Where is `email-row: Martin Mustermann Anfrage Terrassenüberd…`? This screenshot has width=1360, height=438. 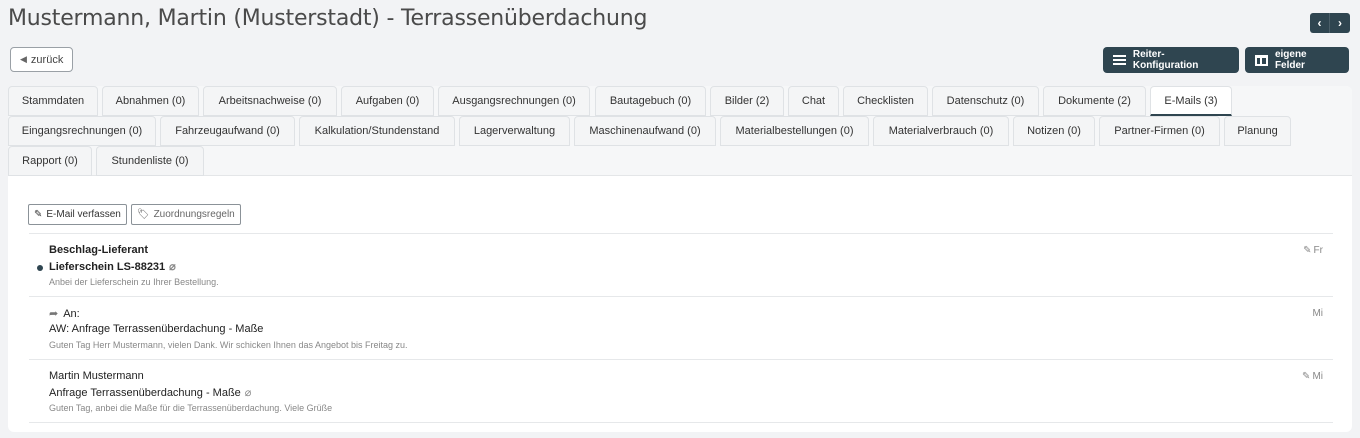 email-row: Martin Mustermann Anfrage Terrassenüberd… is located at coordinates (681, 391).